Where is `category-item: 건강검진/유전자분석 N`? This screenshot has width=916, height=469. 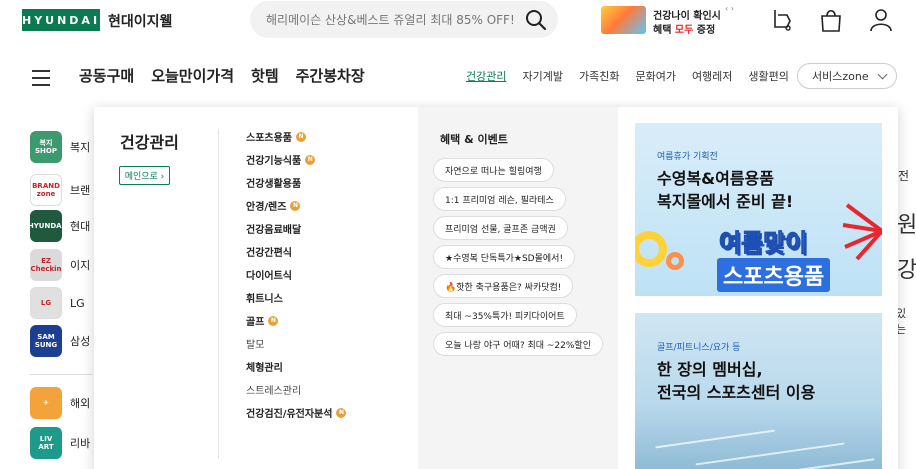
category-item: 건강검진/유전자분석 N is located at coordinates (296, 412).